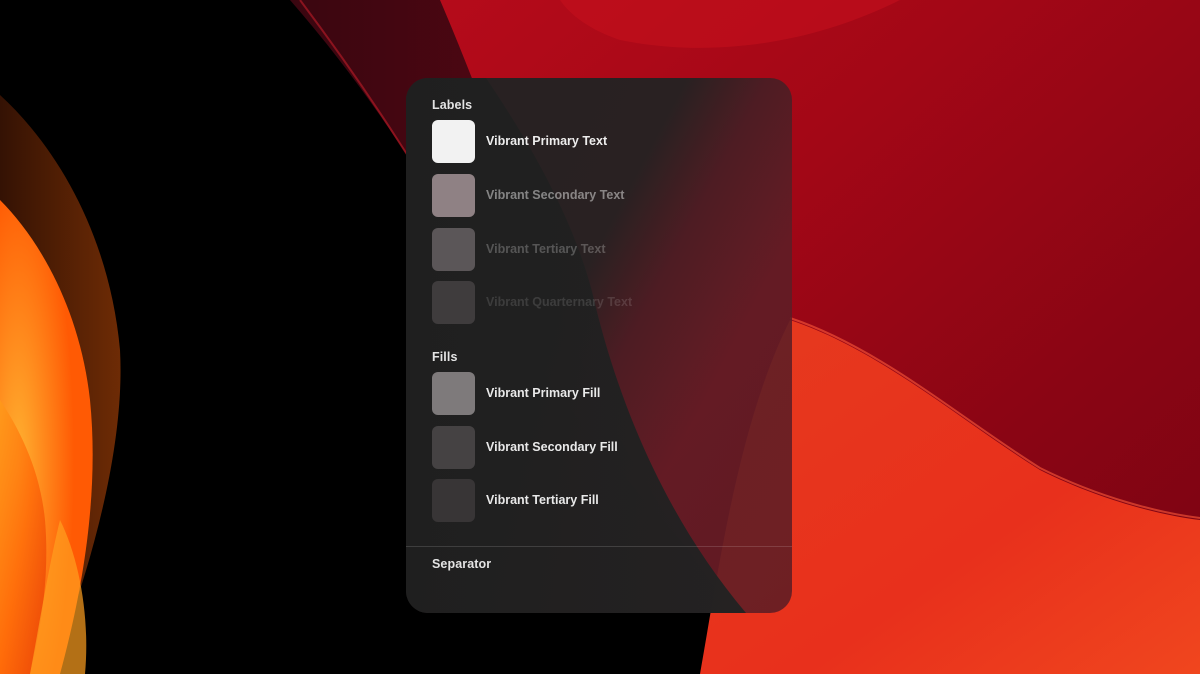 The height and width of the screenshot is (674, 1200). I want to click on separator-line, so click(599, 546).